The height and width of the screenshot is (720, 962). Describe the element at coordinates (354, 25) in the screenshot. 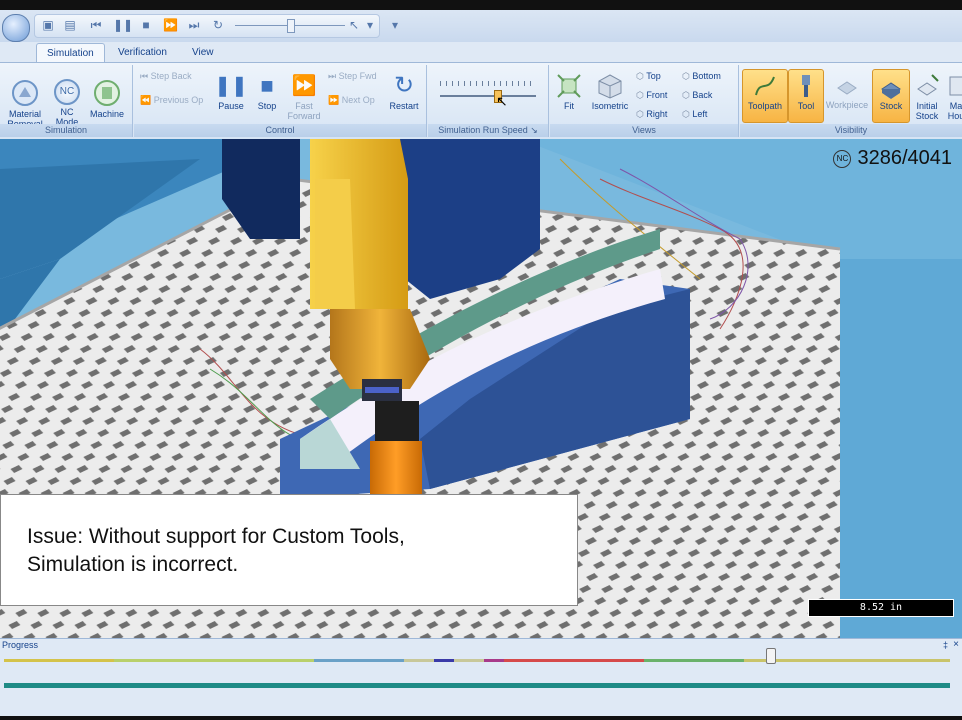

I see `pointer-icon: ↖` at that location.